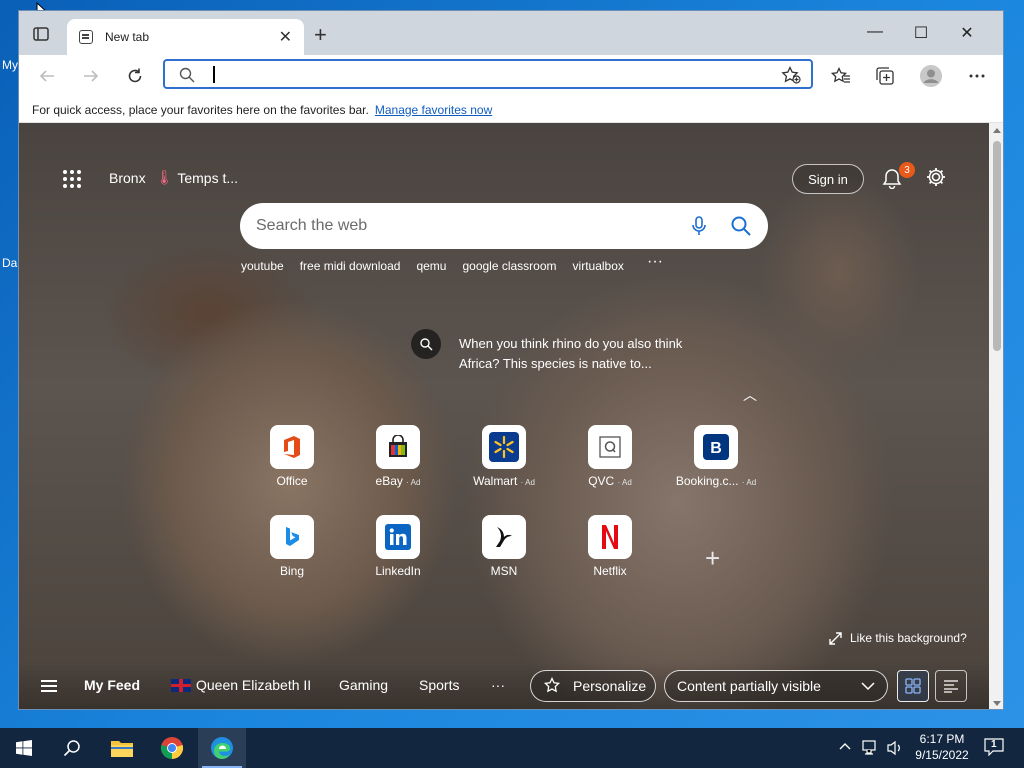 Image resolution: width=1024 pixels, height=768 pixels. I want to click on quick-link-label: Walmart, so click(495, 481).